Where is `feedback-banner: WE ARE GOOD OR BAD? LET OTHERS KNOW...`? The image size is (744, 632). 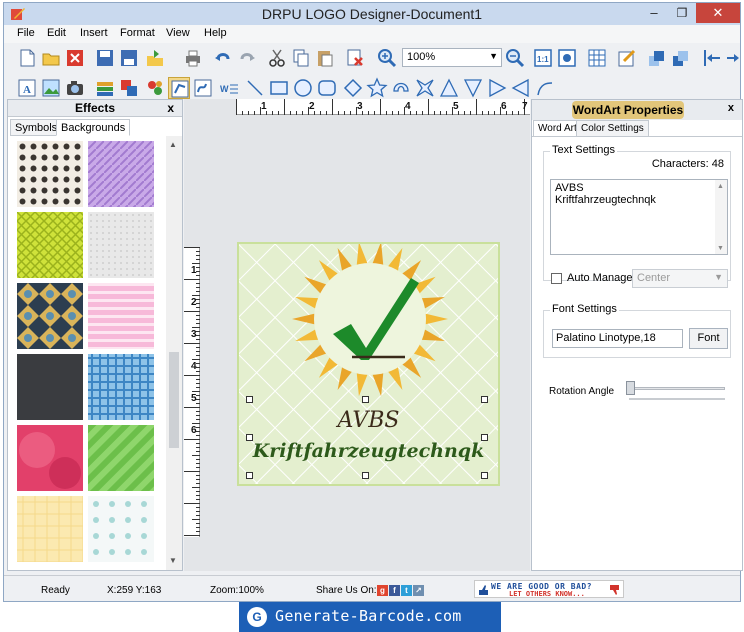 feedback-banner: WE ARE GOOD OR BAD? LET OTHERS KNOW... is located at coordinates (549, 589).